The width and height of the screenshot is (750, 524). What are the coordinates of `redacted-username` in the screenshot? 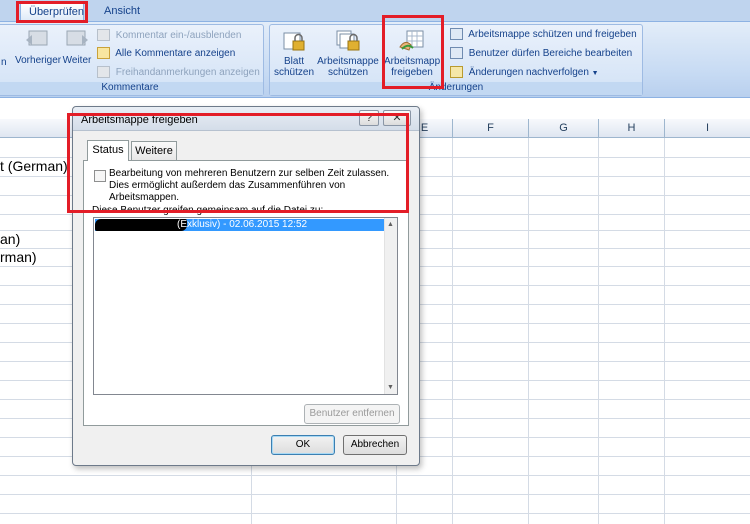 It's located at (141, 225).